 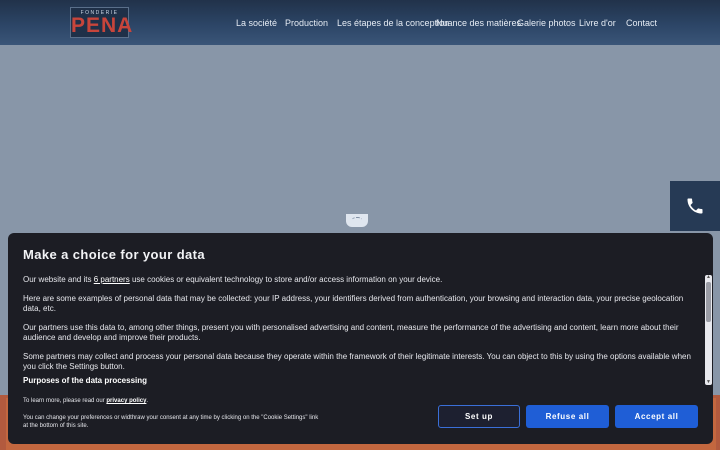 I want to click on nav-item-matieres: Nuance des matières, so click(x=478, y=23).